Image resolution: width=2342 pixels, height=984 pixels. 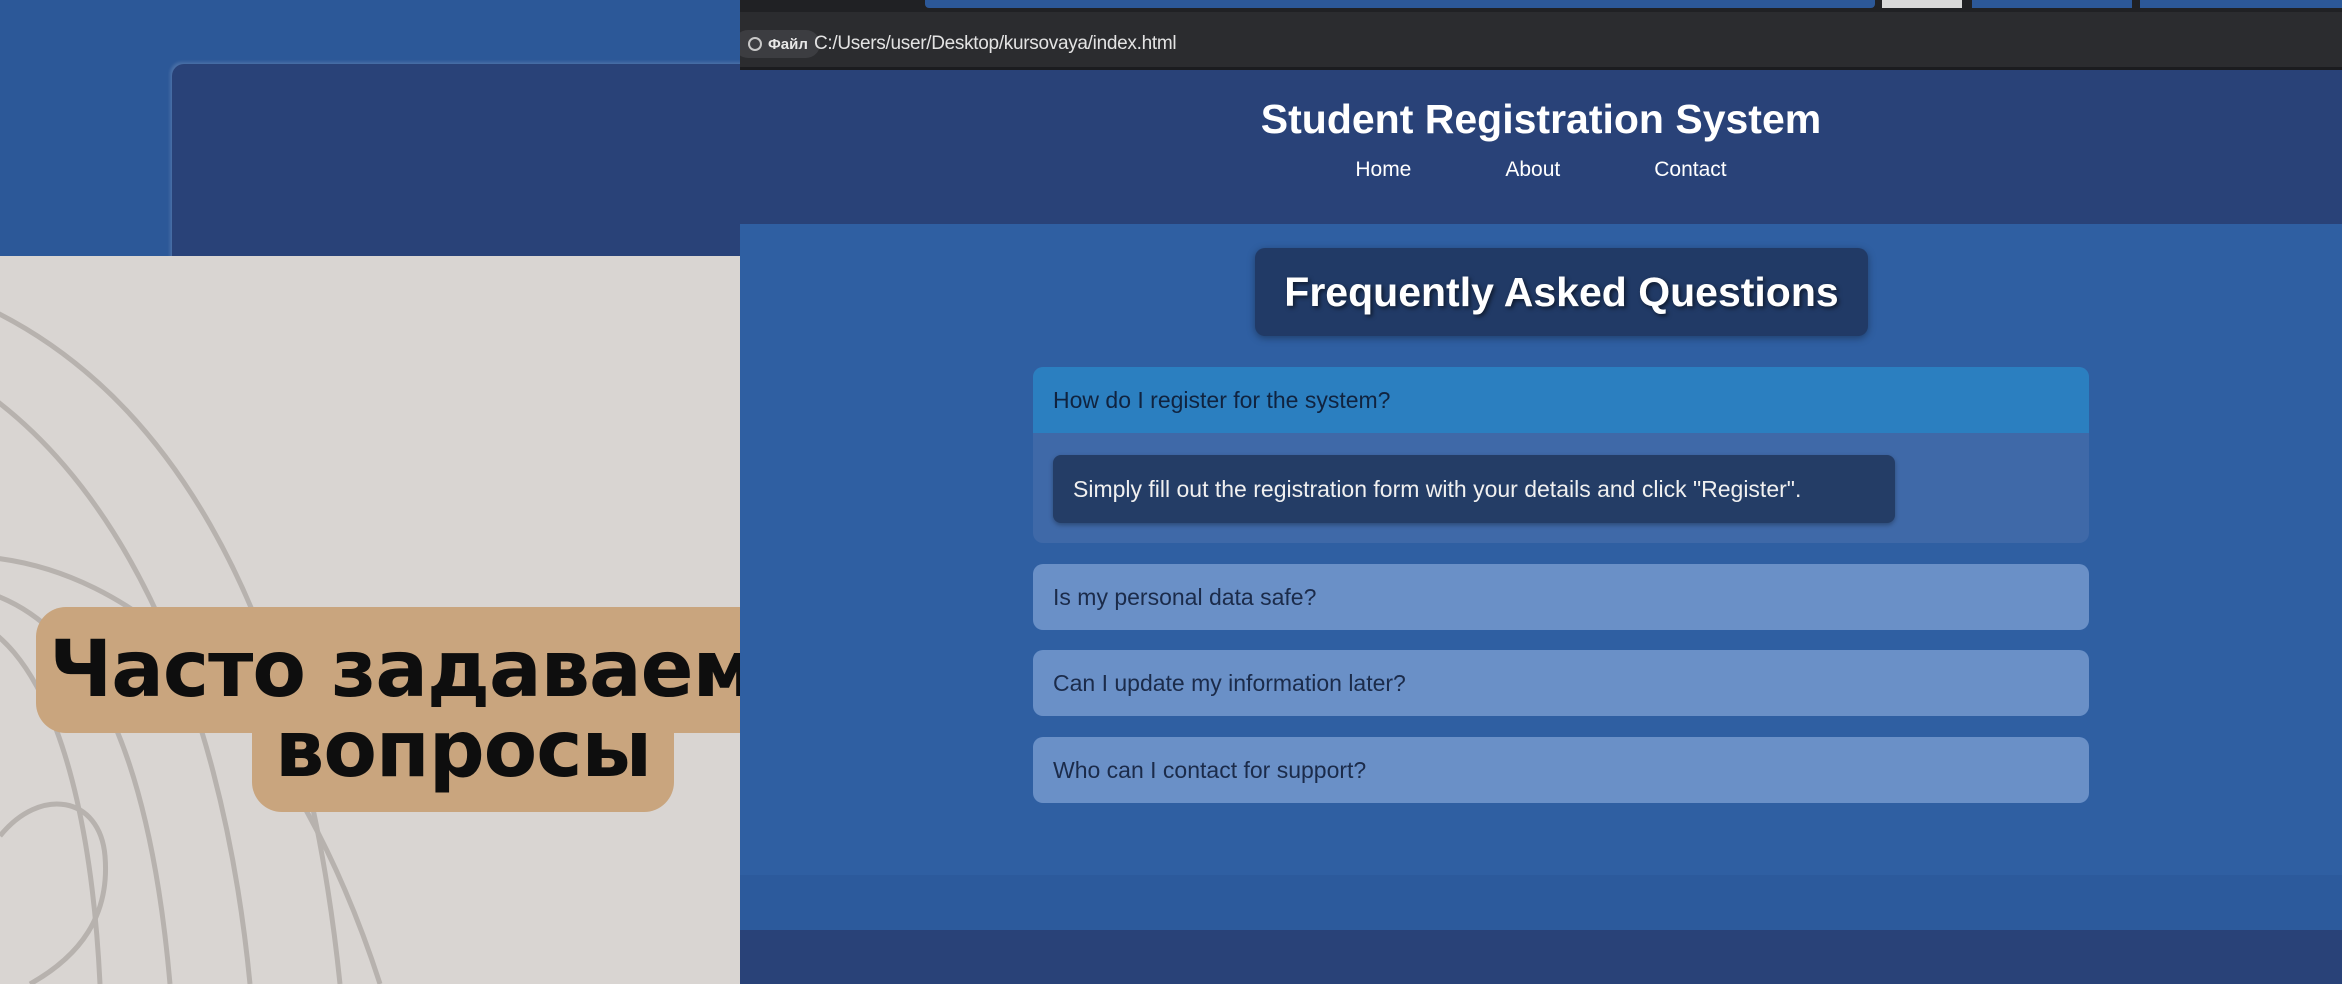 What do you see at coordinates (1561, 683) in the screenshot?
I see `faq-question-button: Can I update my information later?` at bounding box center [1561, 683].